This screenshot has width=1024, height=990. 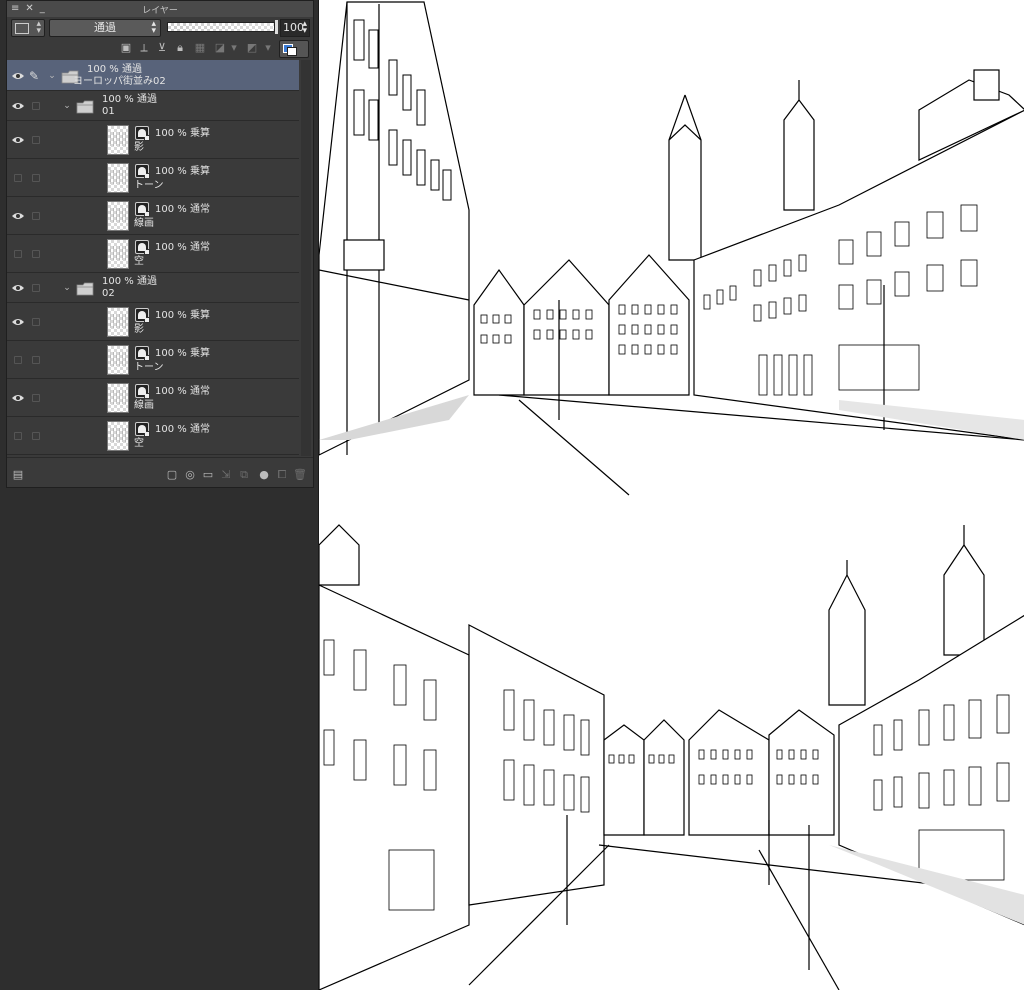 I want to click on layer-folder-row: ⌄ 100 % 通過 02, so click(x=153, y=288).